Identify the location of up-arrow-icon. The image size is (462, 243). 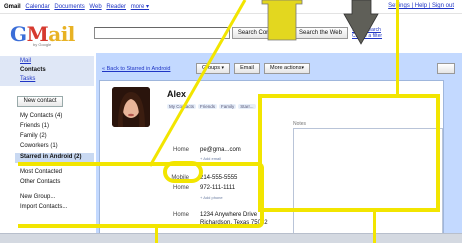
(282, 20).